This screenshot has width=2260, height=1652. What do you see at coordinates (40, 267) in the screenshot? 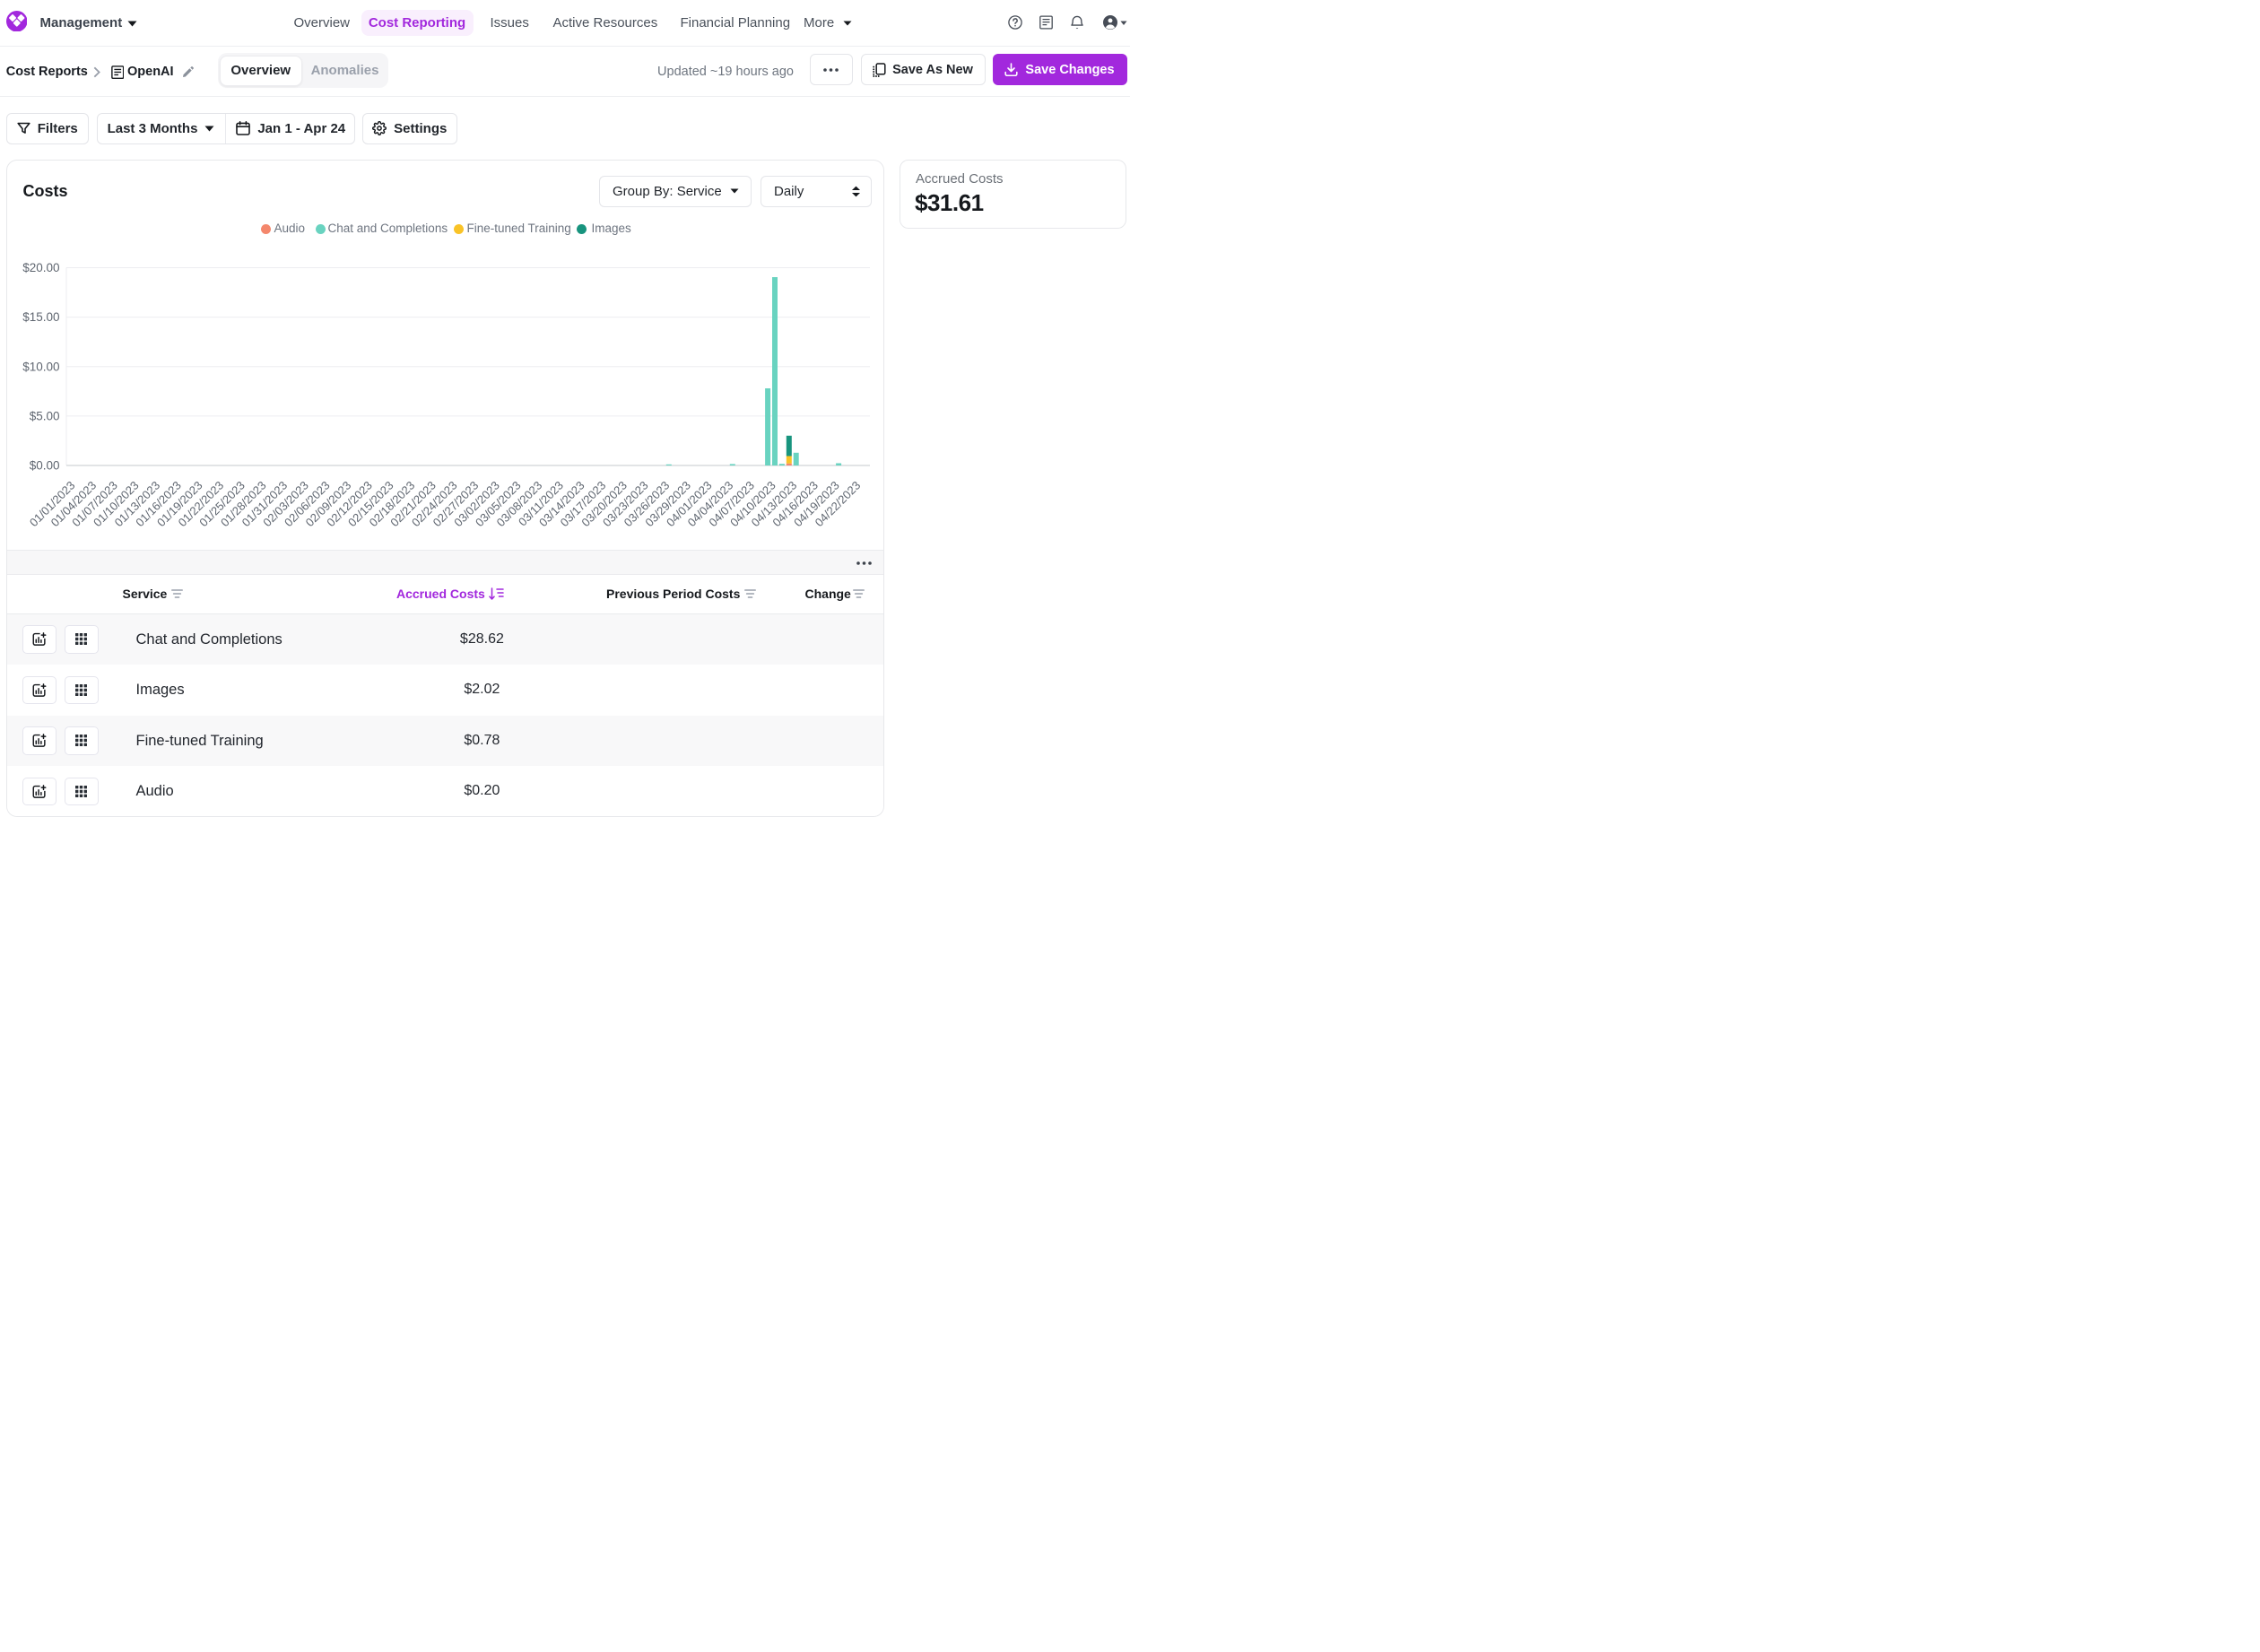
I see `svg-text: $20.00` at bounding box center [40, 267].